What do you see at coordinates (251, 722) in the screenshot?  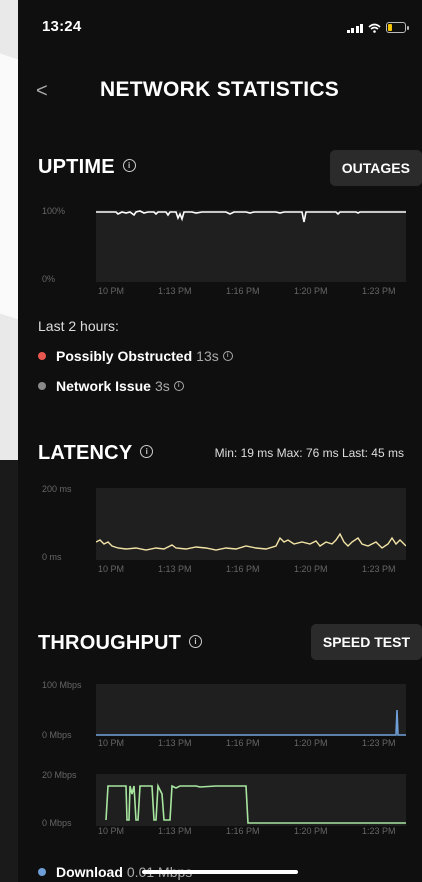 I see `download-line` at bounding box center [251, 722].